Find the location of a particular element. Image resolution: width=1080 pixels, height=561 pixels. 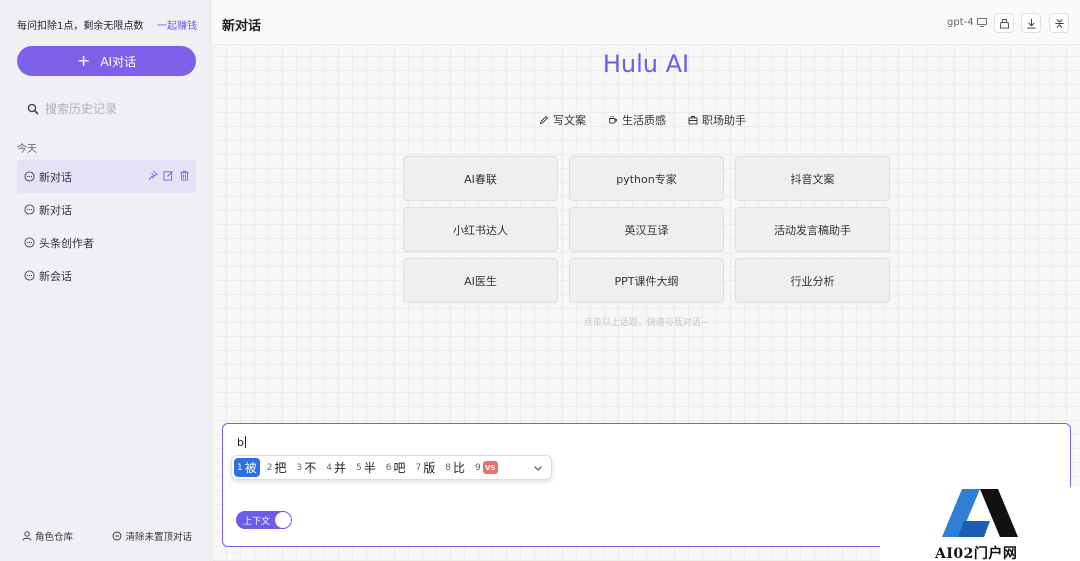

model-selector: gpt-4 is located at coordinates (967, 22).